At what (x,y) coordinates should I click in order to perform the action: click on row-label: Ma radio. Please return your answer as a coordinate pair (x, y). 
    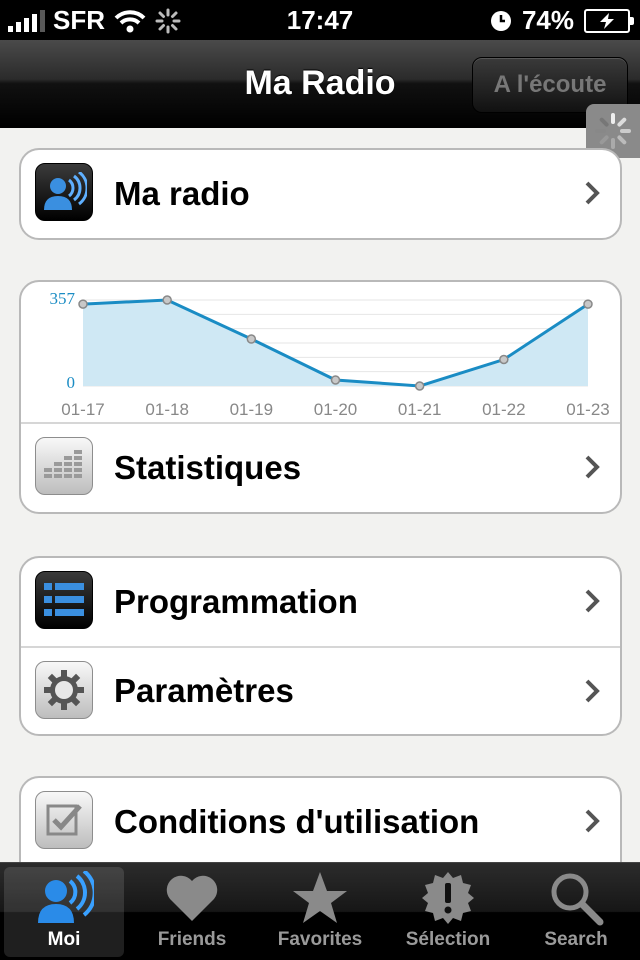
    Looking at the image, I should click on (182, 193).